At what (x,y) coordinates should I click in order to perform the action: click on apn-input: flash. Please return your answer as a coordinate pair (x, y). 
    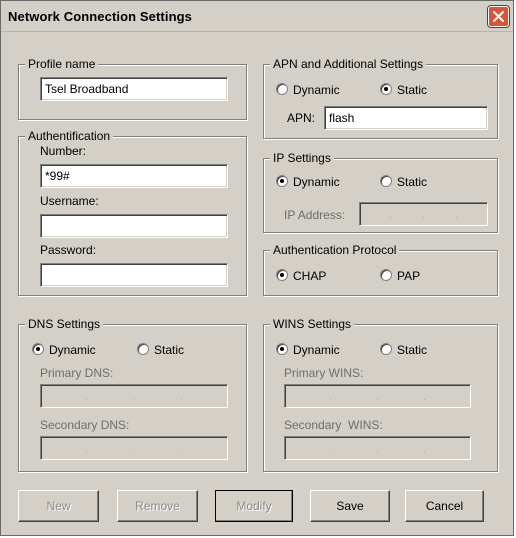
    Looking at the image, I should click on (406, 118).